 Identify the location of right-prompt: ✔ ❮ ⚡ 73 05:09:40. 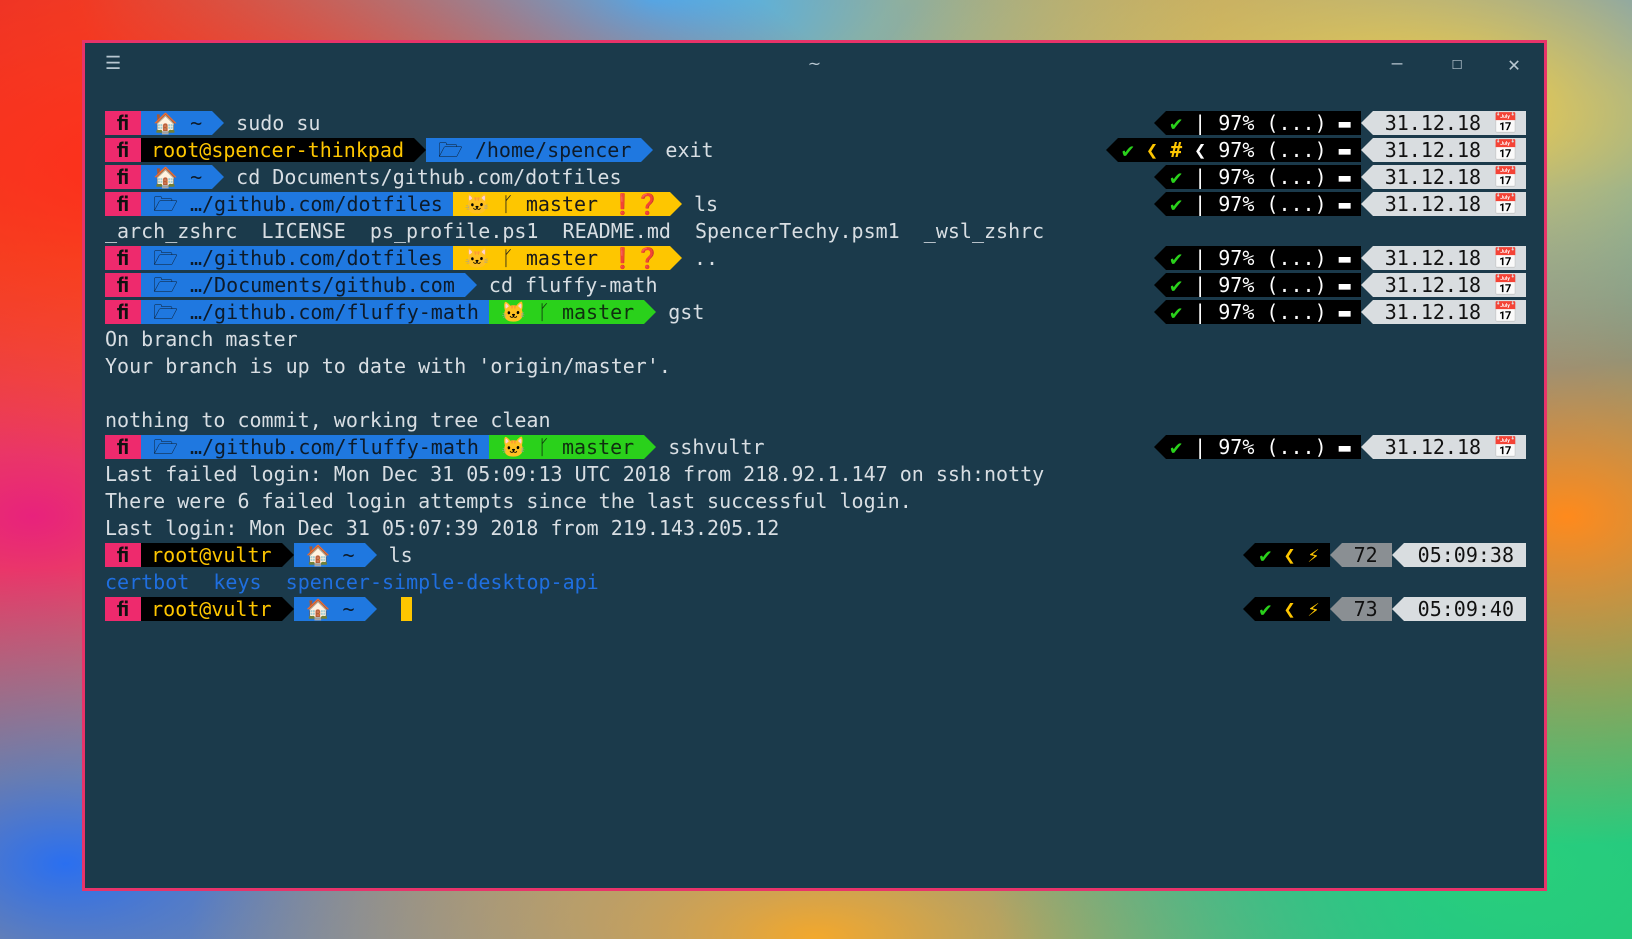
(1384, 609).